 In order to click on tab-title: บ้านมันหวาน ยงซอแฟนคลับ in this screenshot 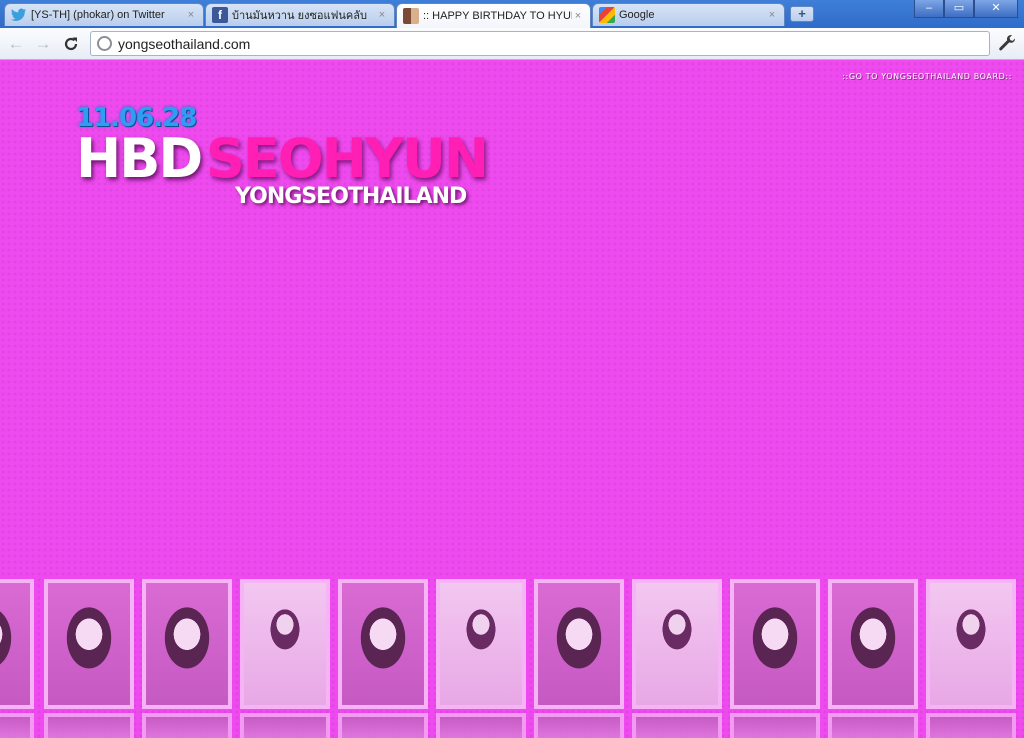, I will do `click(299, 16)`.